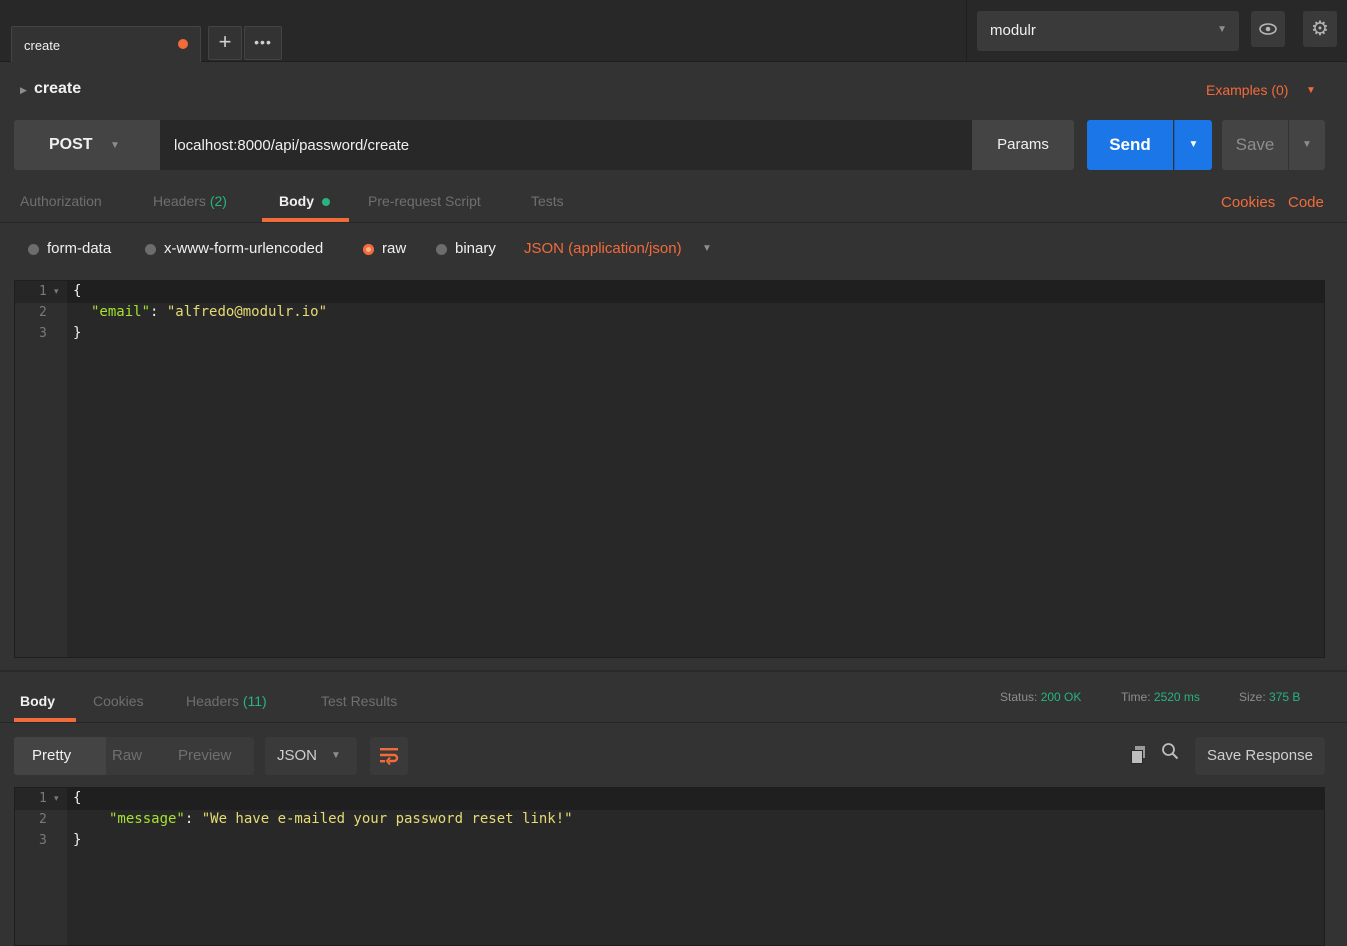 The height and width of the screenshot is (946, 1347). Describe the element at coordinates (389, 756) in the screenshot. I see `wrap-lines-icon` at that location.